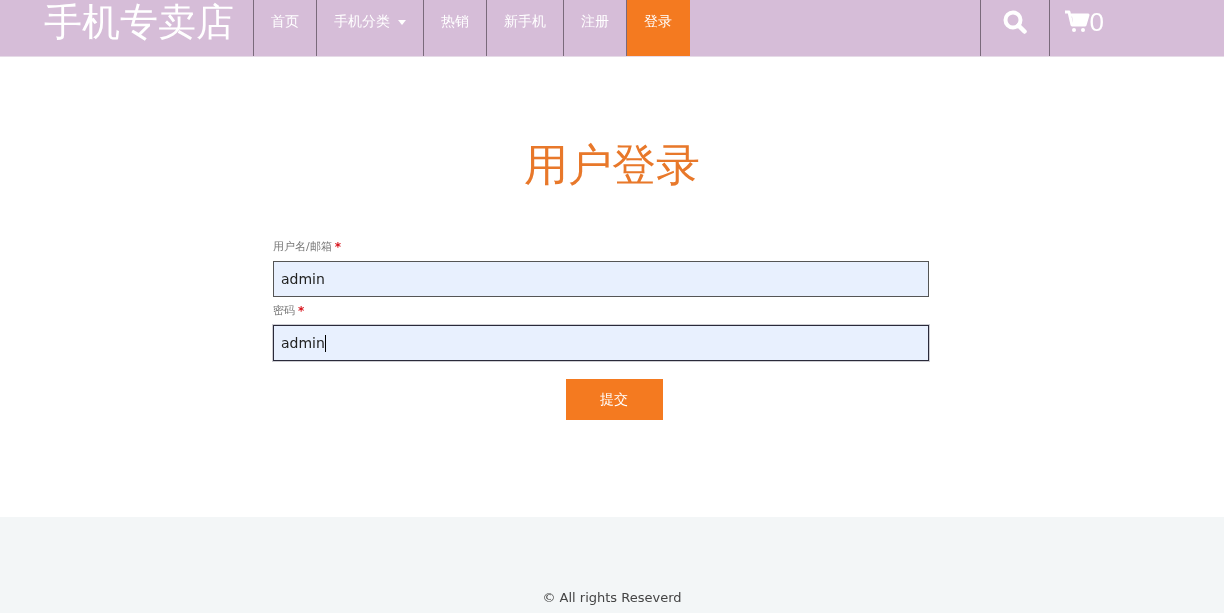  What do you see at coordinates (302, 246) in the screenshot?
I see `field-label: 用户名/邮箱` at bounding box center [302, 246].